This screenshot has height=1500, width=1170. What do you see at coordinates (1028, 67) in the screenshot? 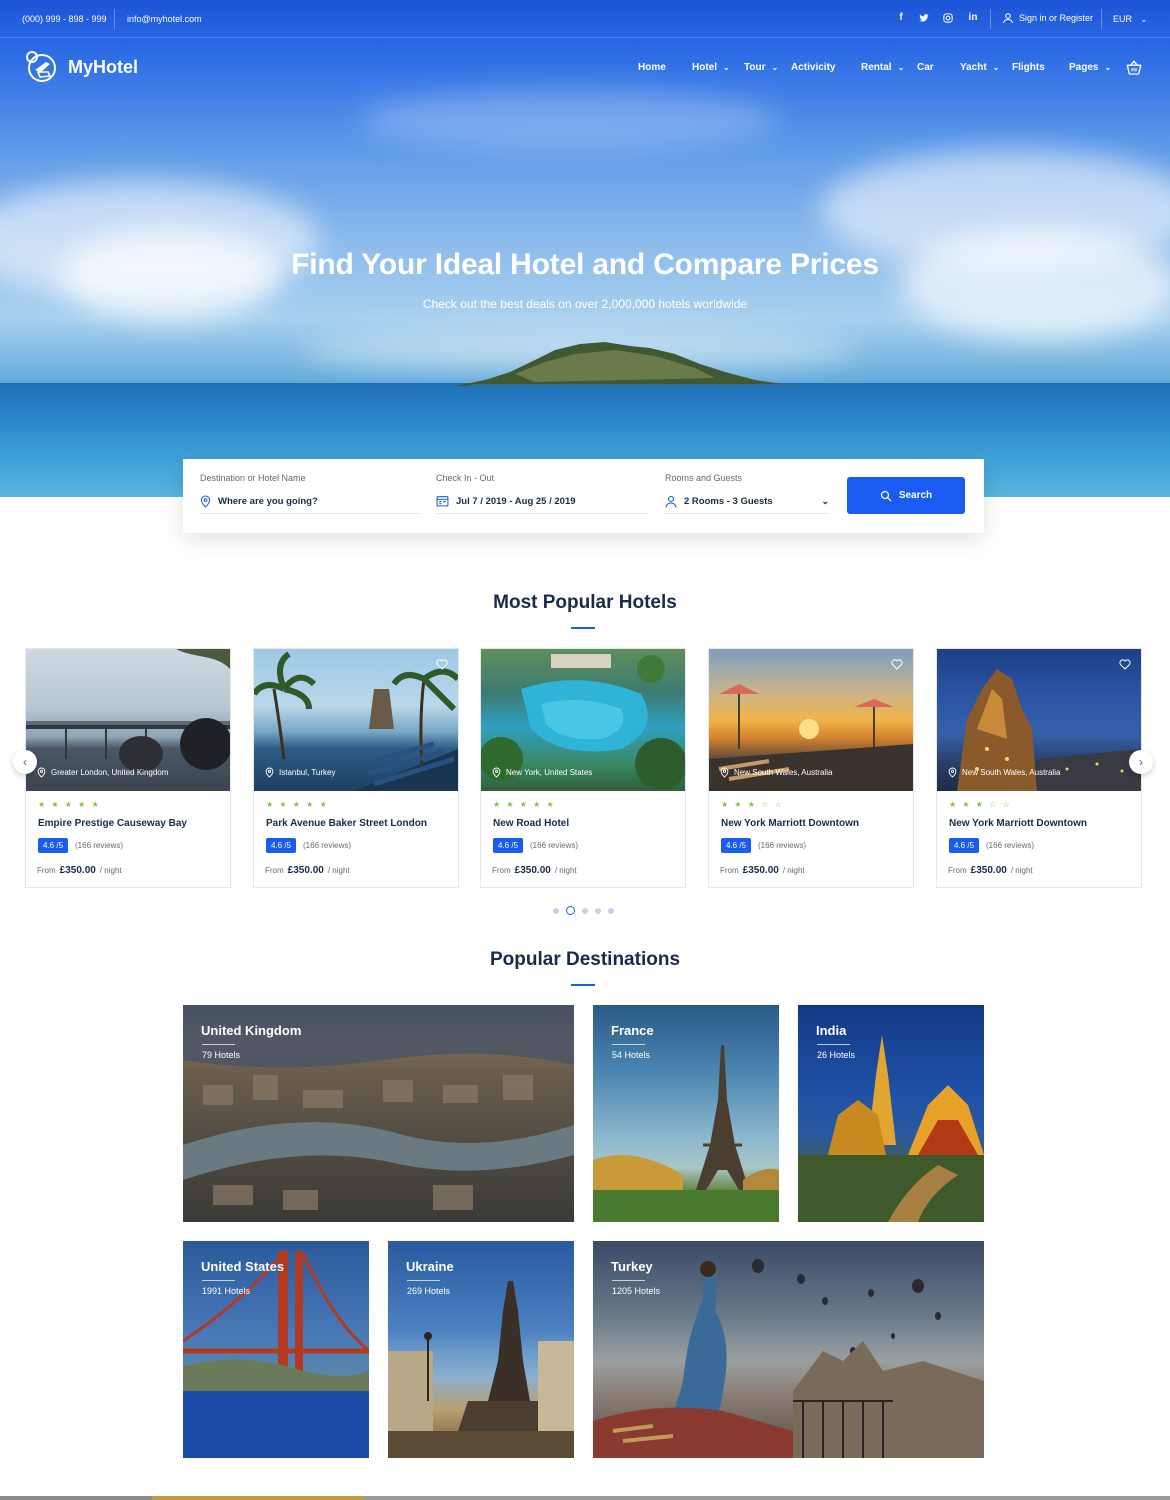
I see `nav-flights: Flights` at bounding box center [1028, 67].